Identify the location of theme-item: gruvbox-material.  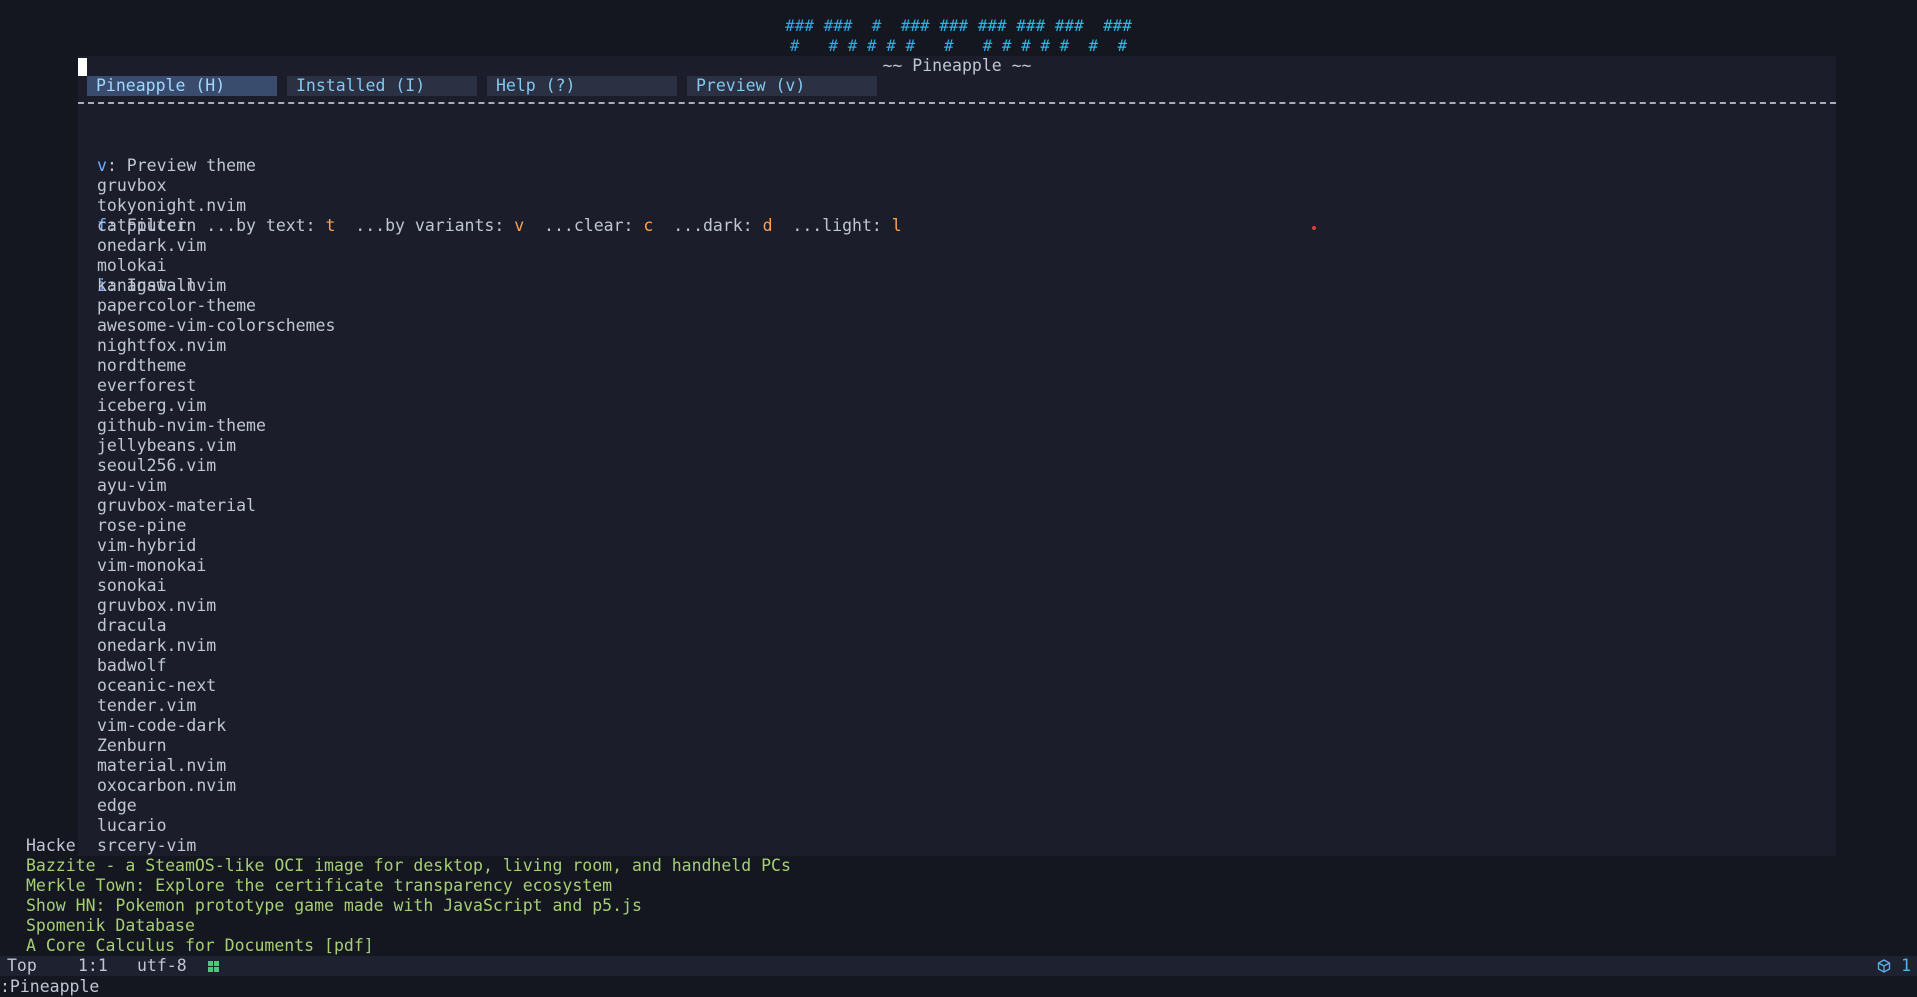
(216, 506).